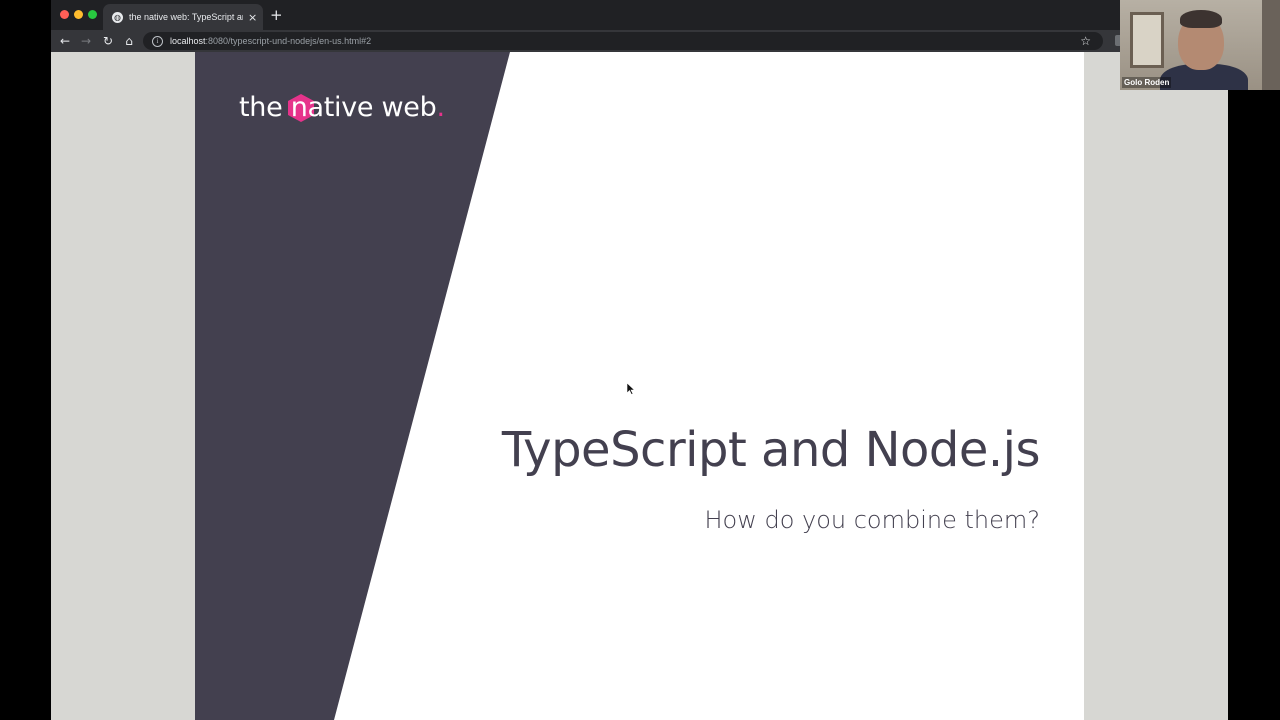 This screenshot has height=720, width=1280. What do you see at coordinates (276, 15) in the screenshot?
I see `new-tab-button: +` at bounding box center [276, 15].